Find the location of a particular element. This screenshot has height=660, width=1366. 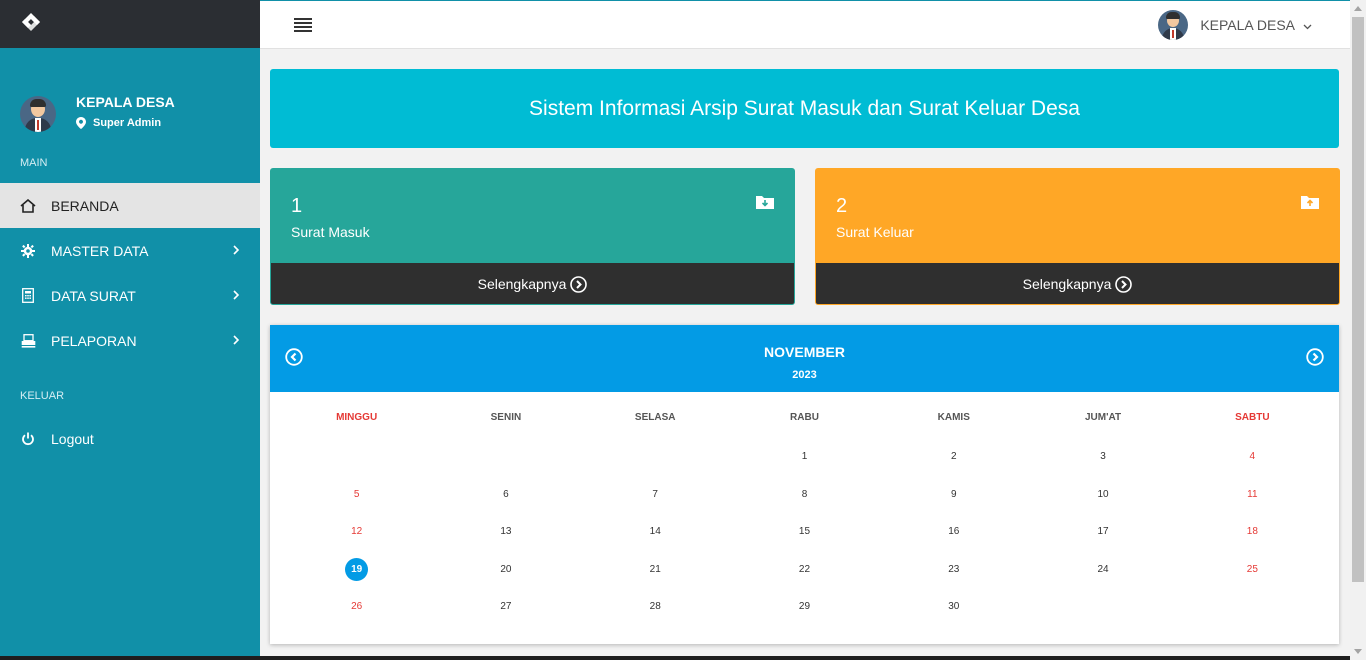

calendar-week: 26 27 28 29 30 is located at coordinates (804, 607).